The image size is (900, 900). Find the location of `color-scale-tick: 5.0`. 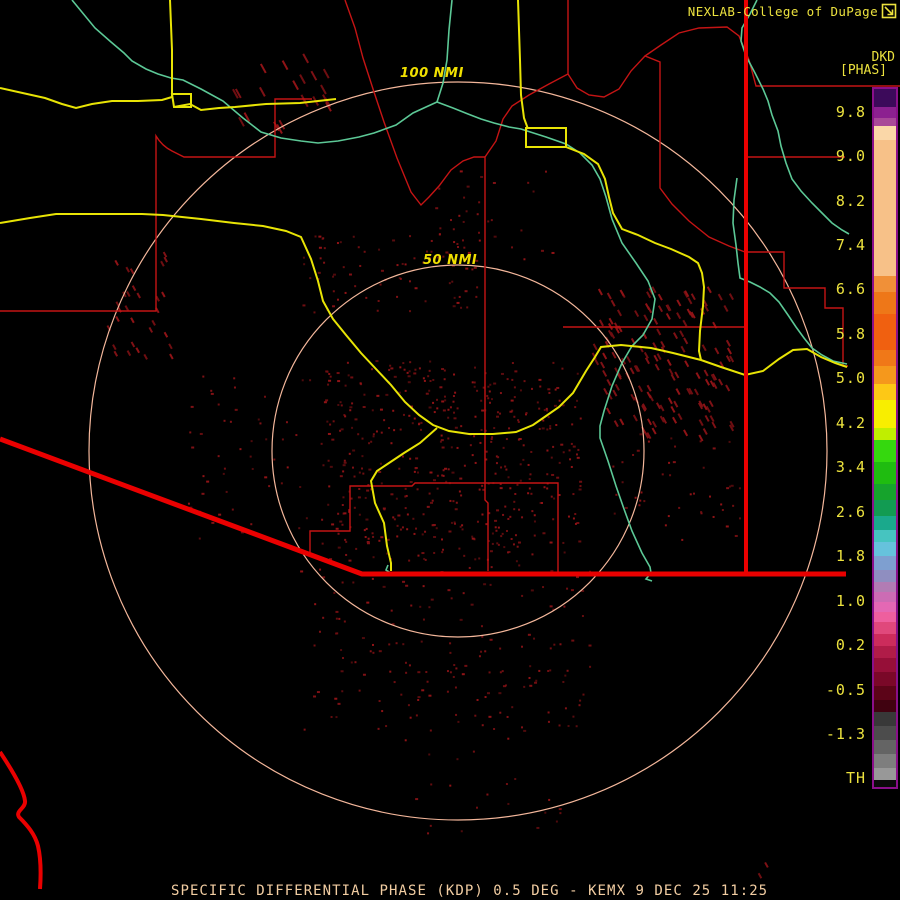

color-scale-tick: 5.0 is located at coordinates (850, 378).